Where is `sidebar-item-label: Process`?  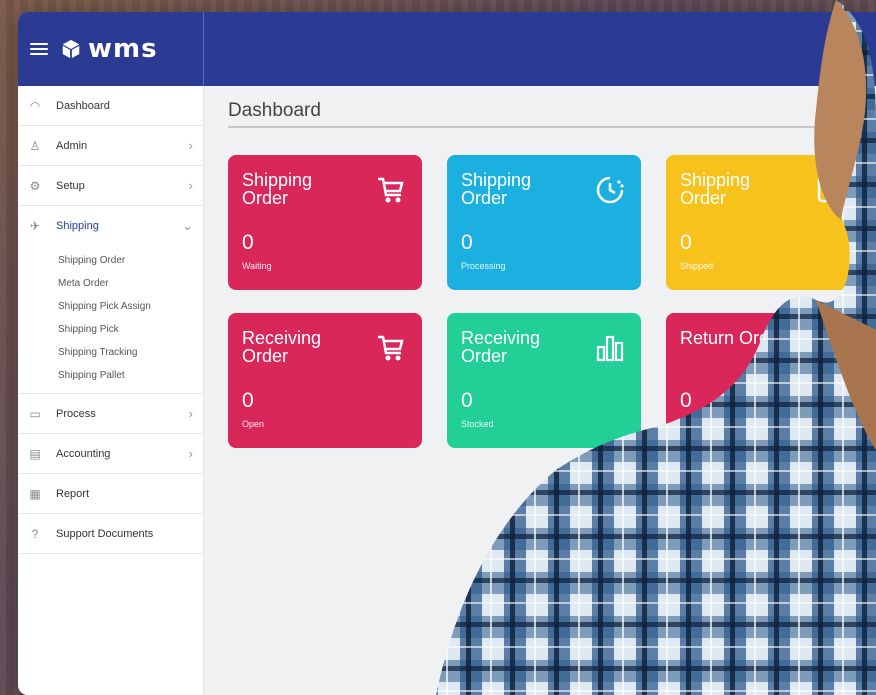 sidebar-item-label: Process is located at coordinates (76, 413).